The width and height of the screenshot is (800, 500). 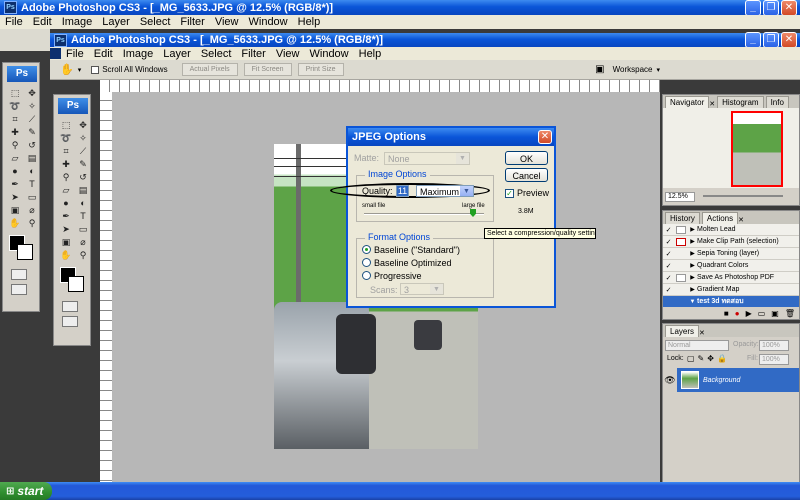 What do you see at coordinates (392, 276) in the screenshot?
I see `progressive-option: Progressive` at bounding box center [392, 276].